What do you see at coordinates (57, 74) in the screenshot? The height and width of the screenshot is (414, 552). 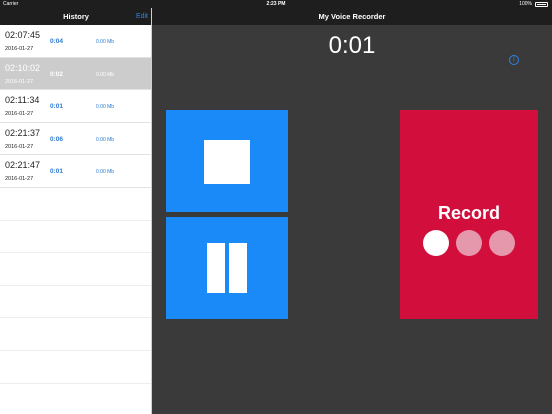 I see `recording-duration: 0:02` at bounding box center [57, 74].